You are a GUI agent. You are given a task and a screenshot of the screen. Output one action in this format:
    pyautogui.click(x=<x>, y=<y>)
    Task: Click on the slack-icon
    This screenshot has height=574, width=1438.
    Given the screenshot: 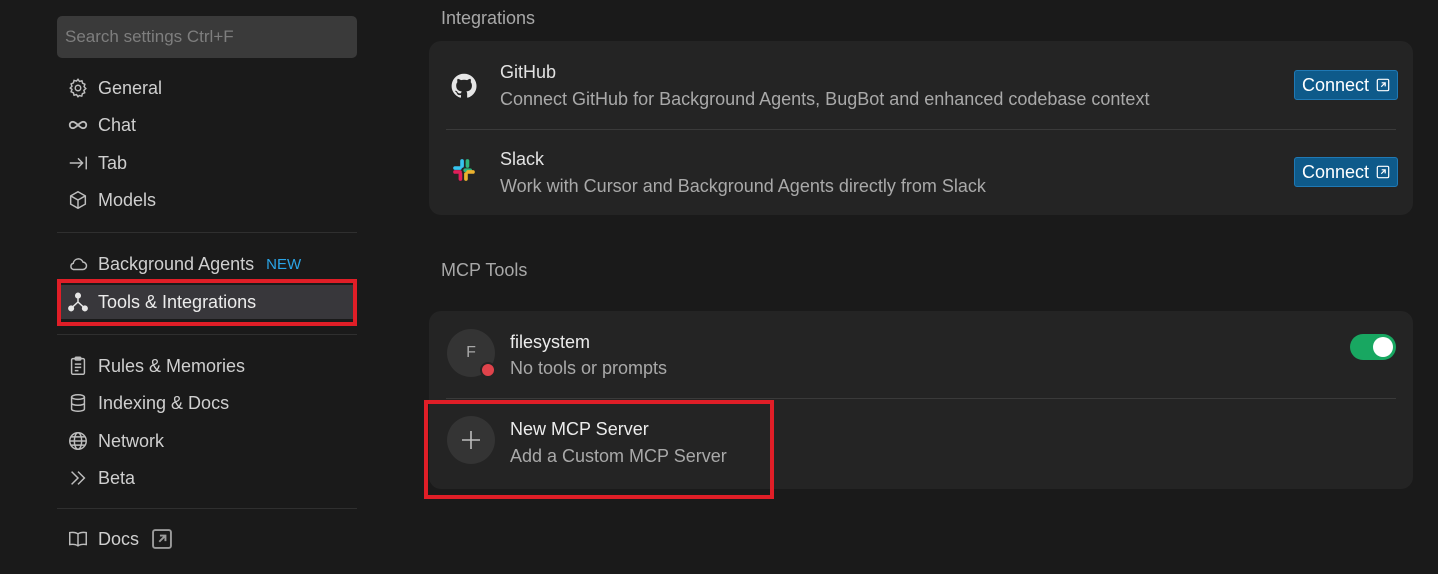 What is the action you would take?
    pyautogui.click(x=464, y=170)
    